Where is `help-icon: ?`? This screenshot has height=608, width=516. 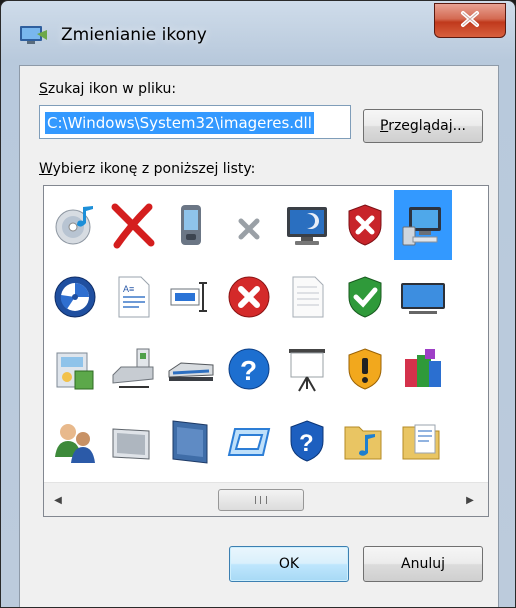
help-icon: ? is located at coordinates (249, 369).